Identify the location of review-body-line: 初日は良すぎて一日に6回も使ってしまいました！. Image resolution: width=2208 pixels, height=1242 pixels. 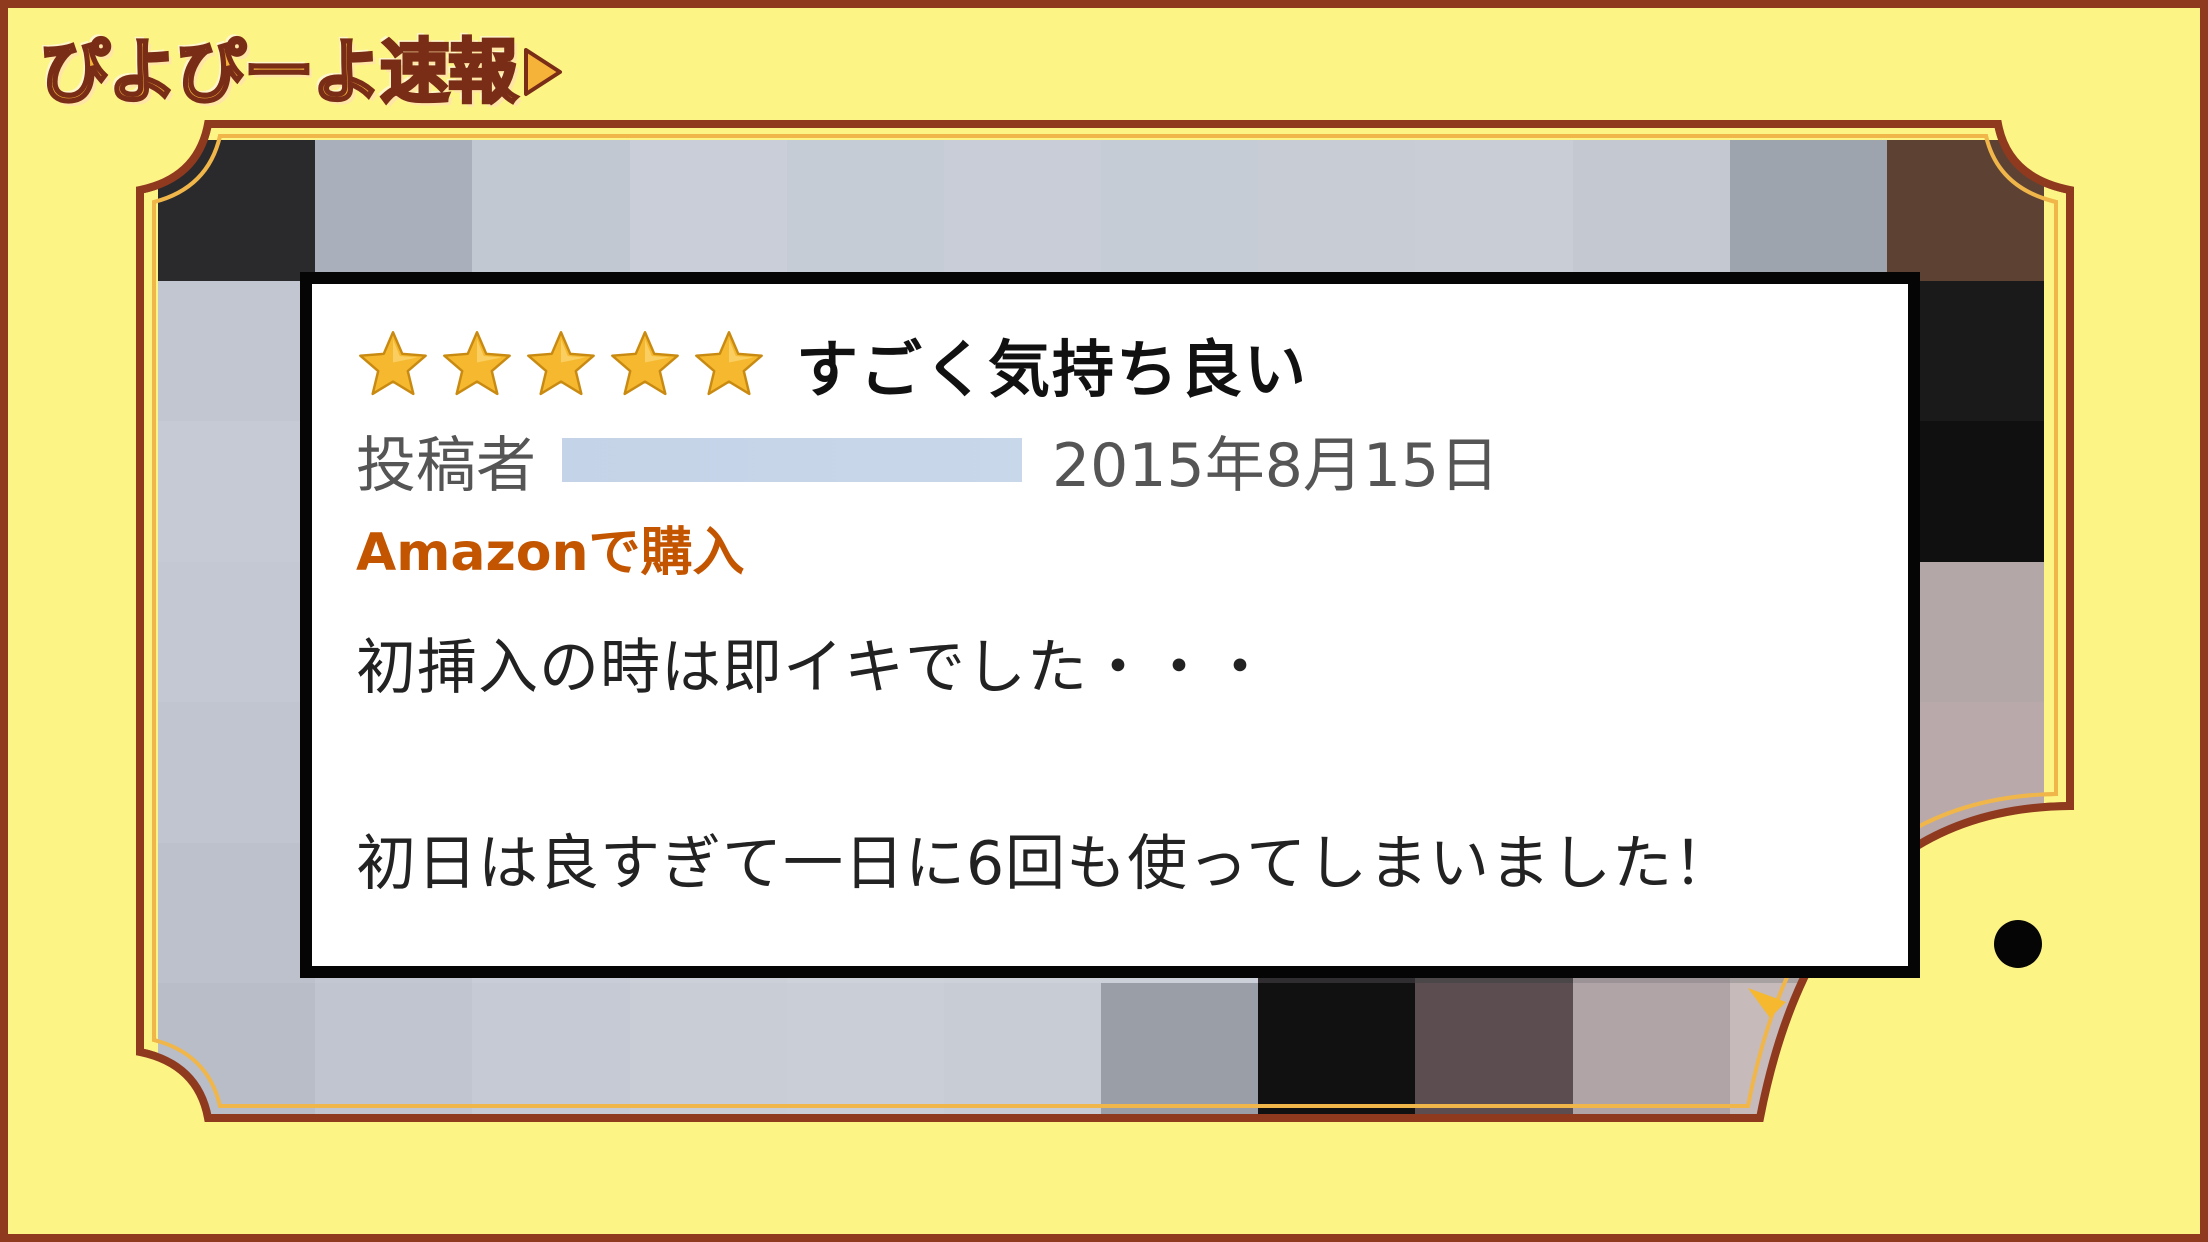
(1045, 864).